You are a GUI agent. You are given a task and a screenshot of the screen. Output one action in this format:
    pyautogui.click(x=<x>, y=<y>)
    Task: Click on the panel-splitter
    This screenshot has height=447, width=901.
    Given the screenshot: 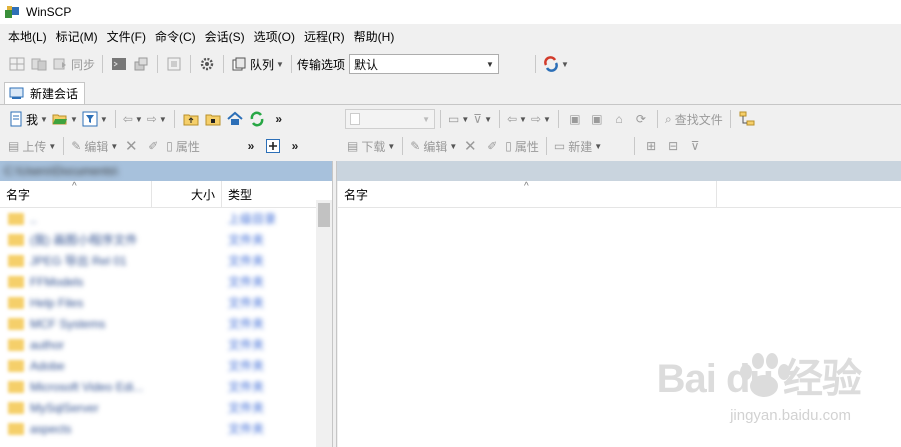 What is the action you would take?
    pyautogui.click(x=334, y=304)
    